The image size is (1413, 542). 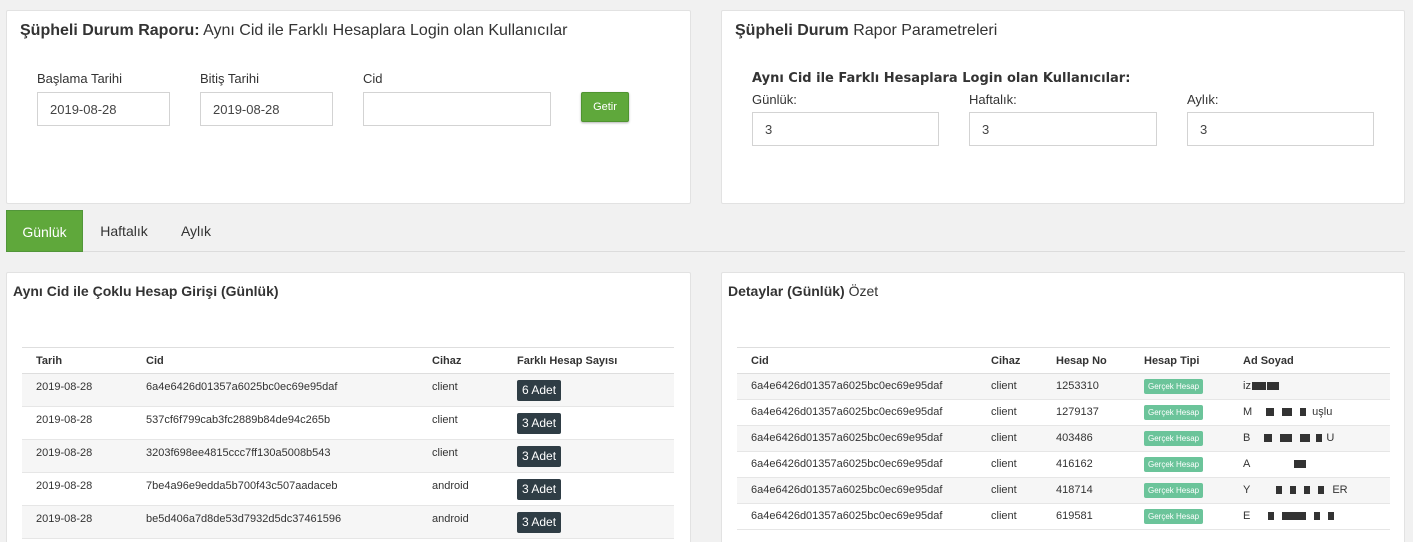 What do you see at coordinates (1086, 516) in the screenshot?
I see `cell-hesap-no: 619581` at bounding box center [1086, 516].